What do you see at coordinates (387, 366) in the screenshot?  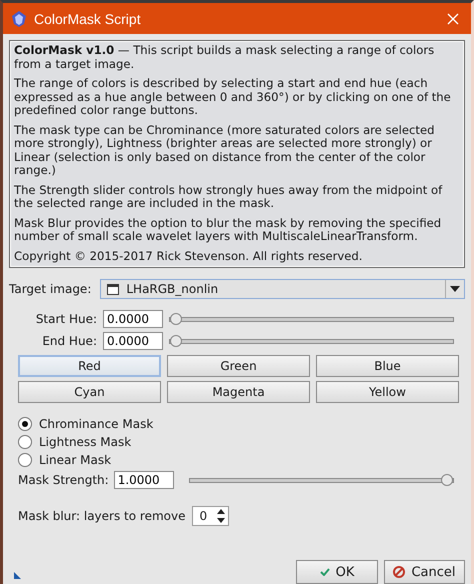 I see `color-button: Blue` at bounding box center [387, 366].